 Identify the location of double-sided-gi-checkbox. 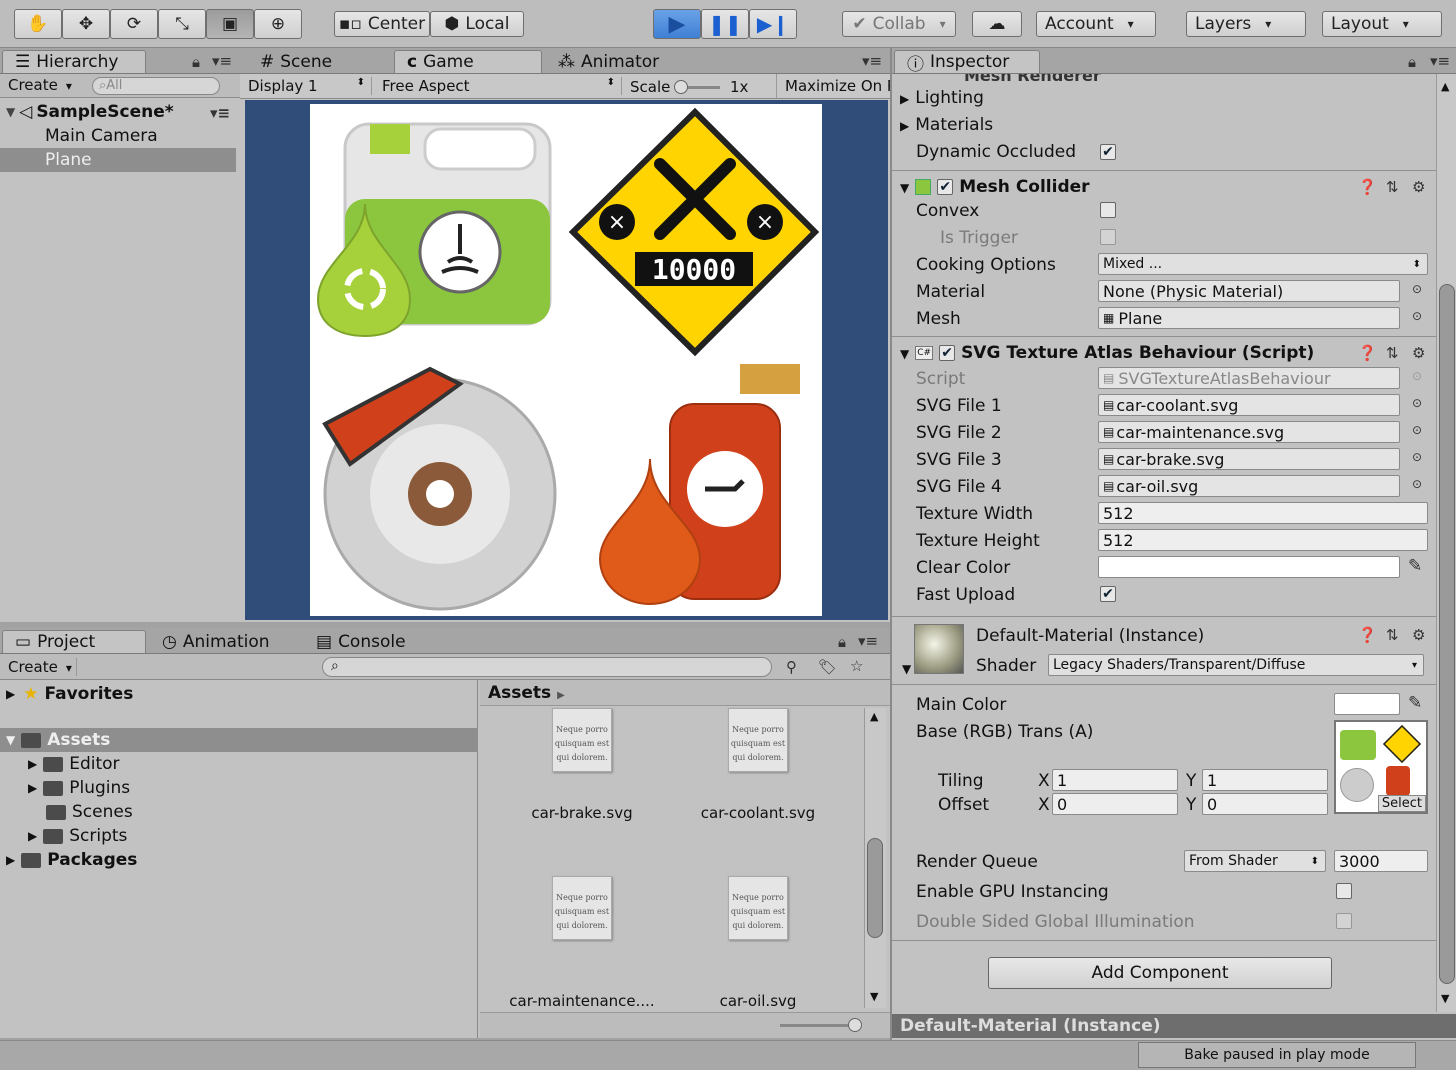
(1344, 921).